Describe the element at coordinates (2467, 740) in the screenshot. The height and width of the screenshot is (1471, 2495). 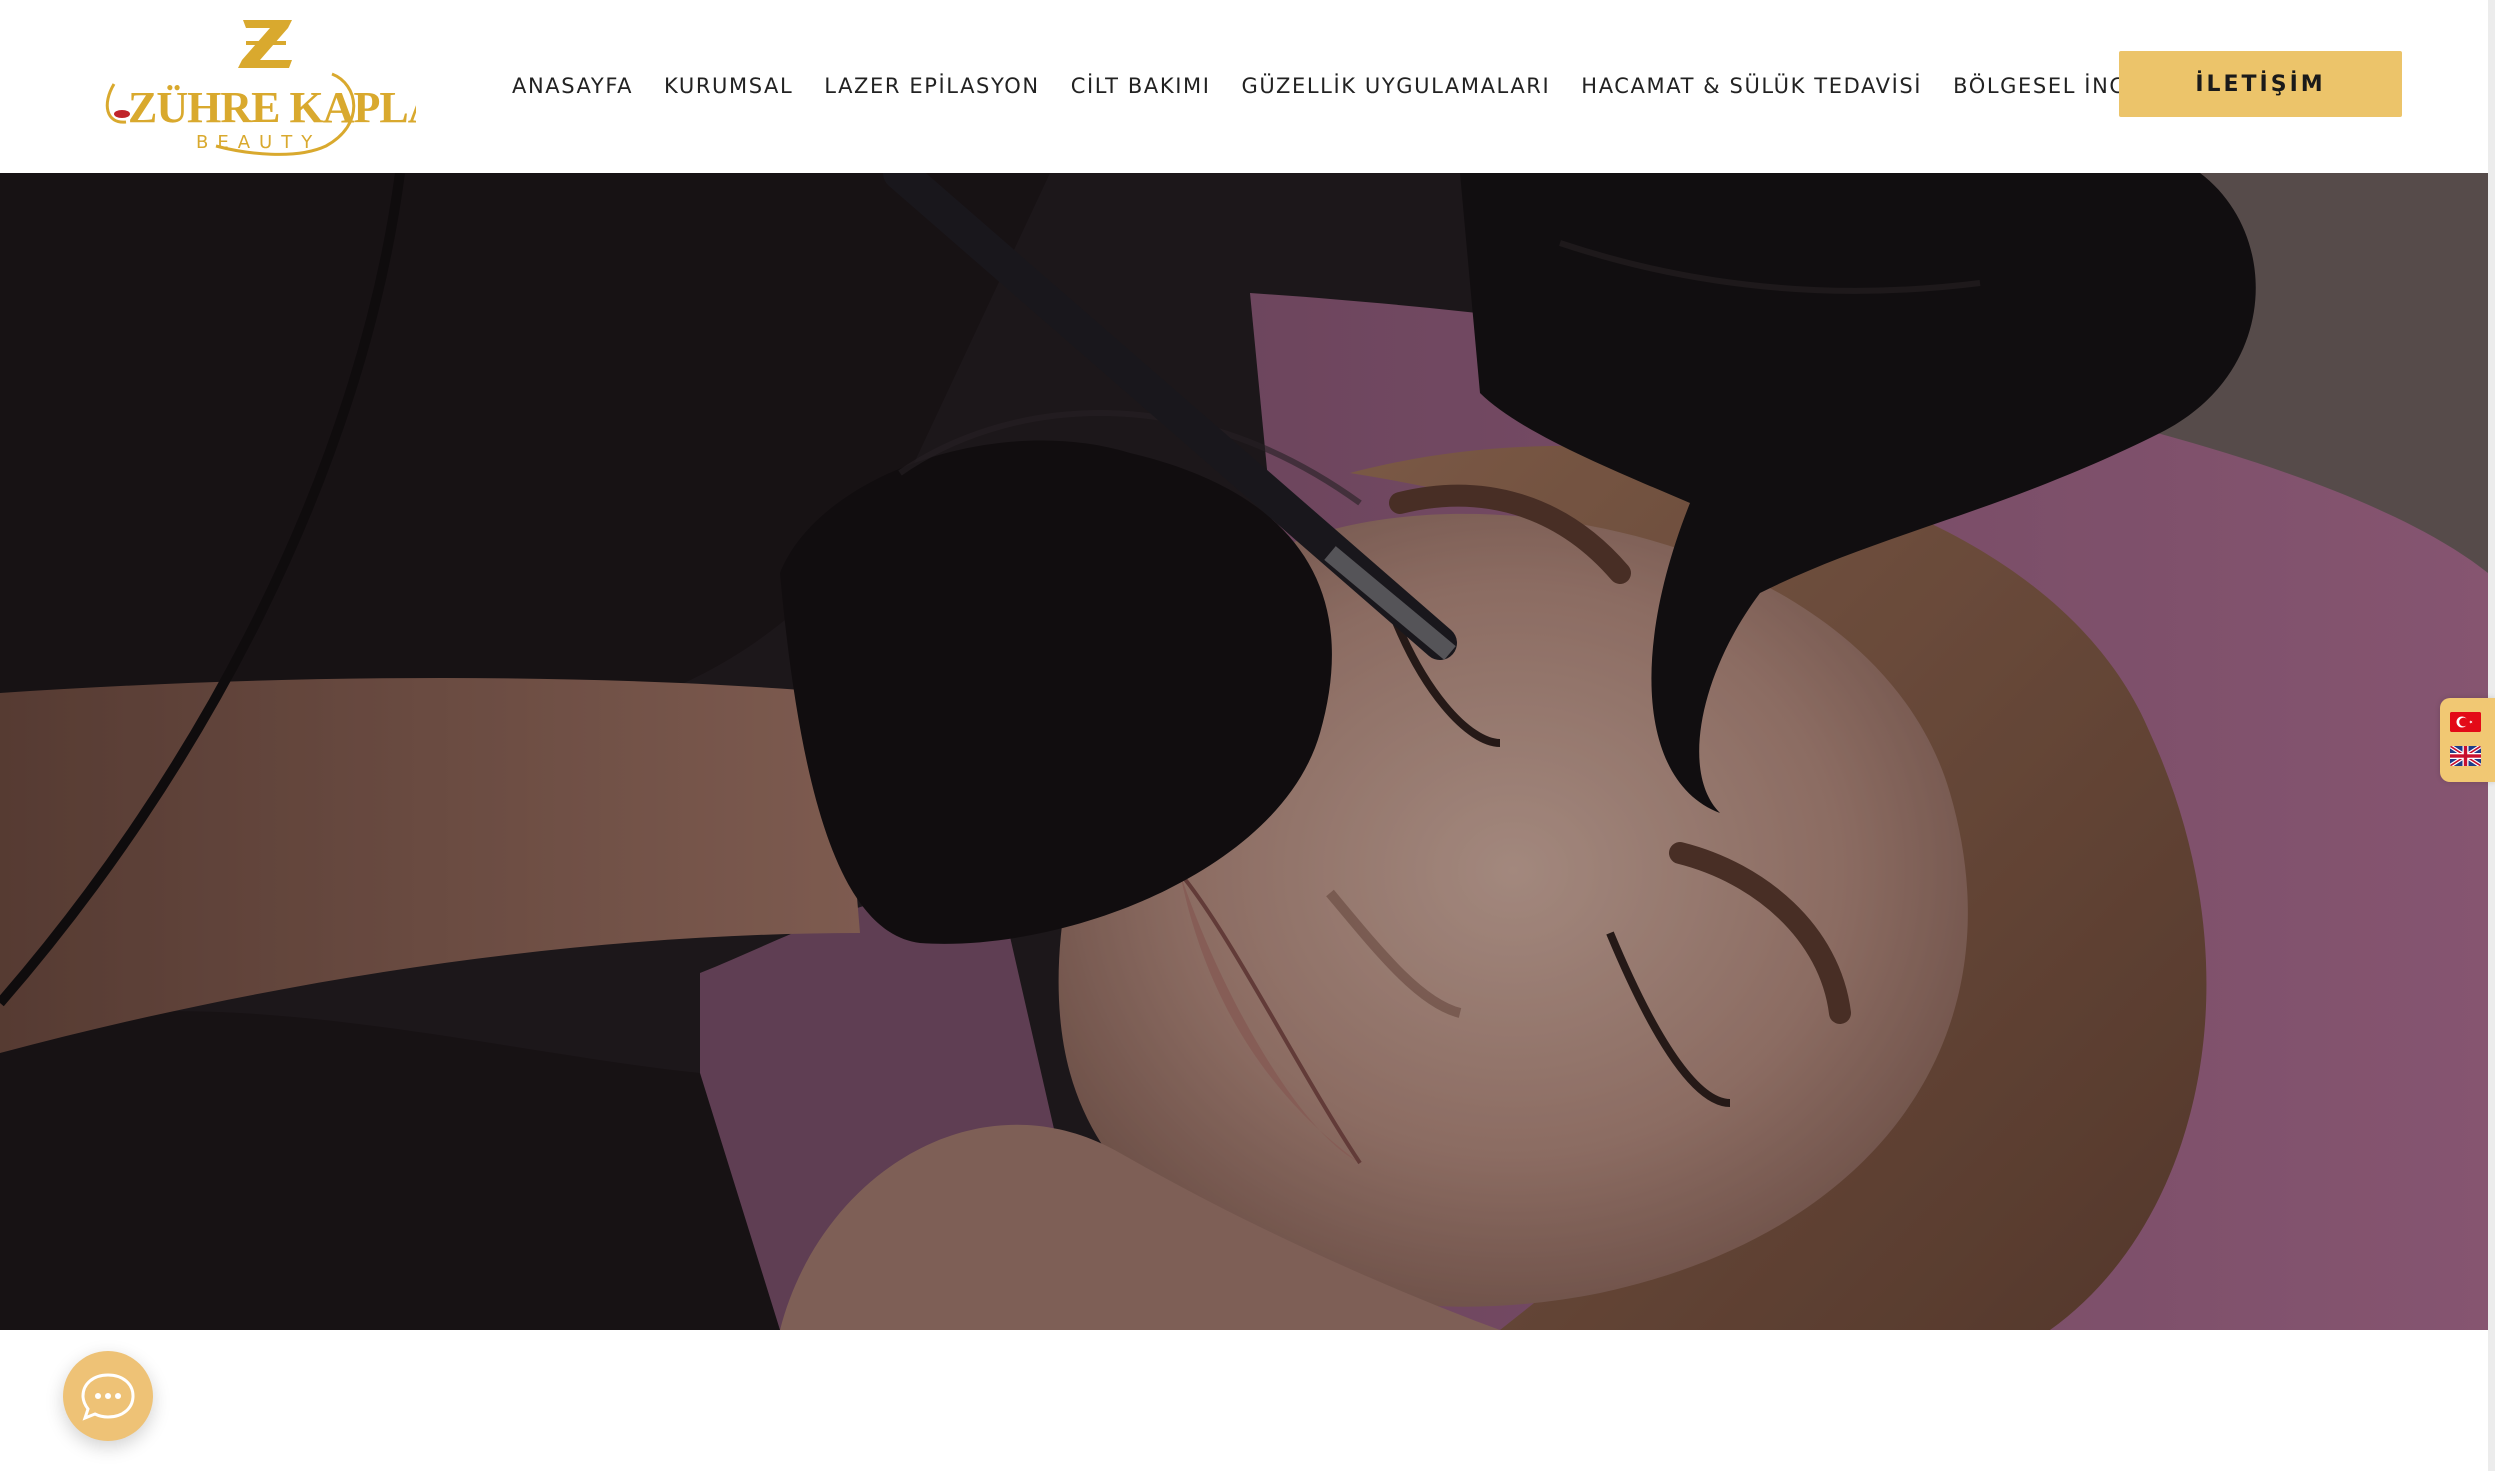
I see `language-switcher` at that location.